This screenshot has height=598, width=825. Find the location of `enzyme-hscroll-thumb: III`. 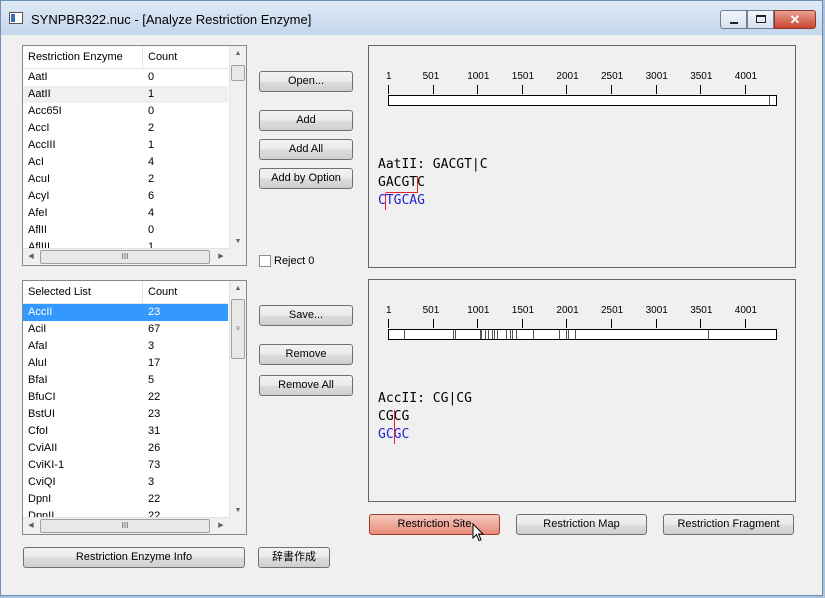

enzyme-hscroll-thumb: III is located at coordinates (125, 257).